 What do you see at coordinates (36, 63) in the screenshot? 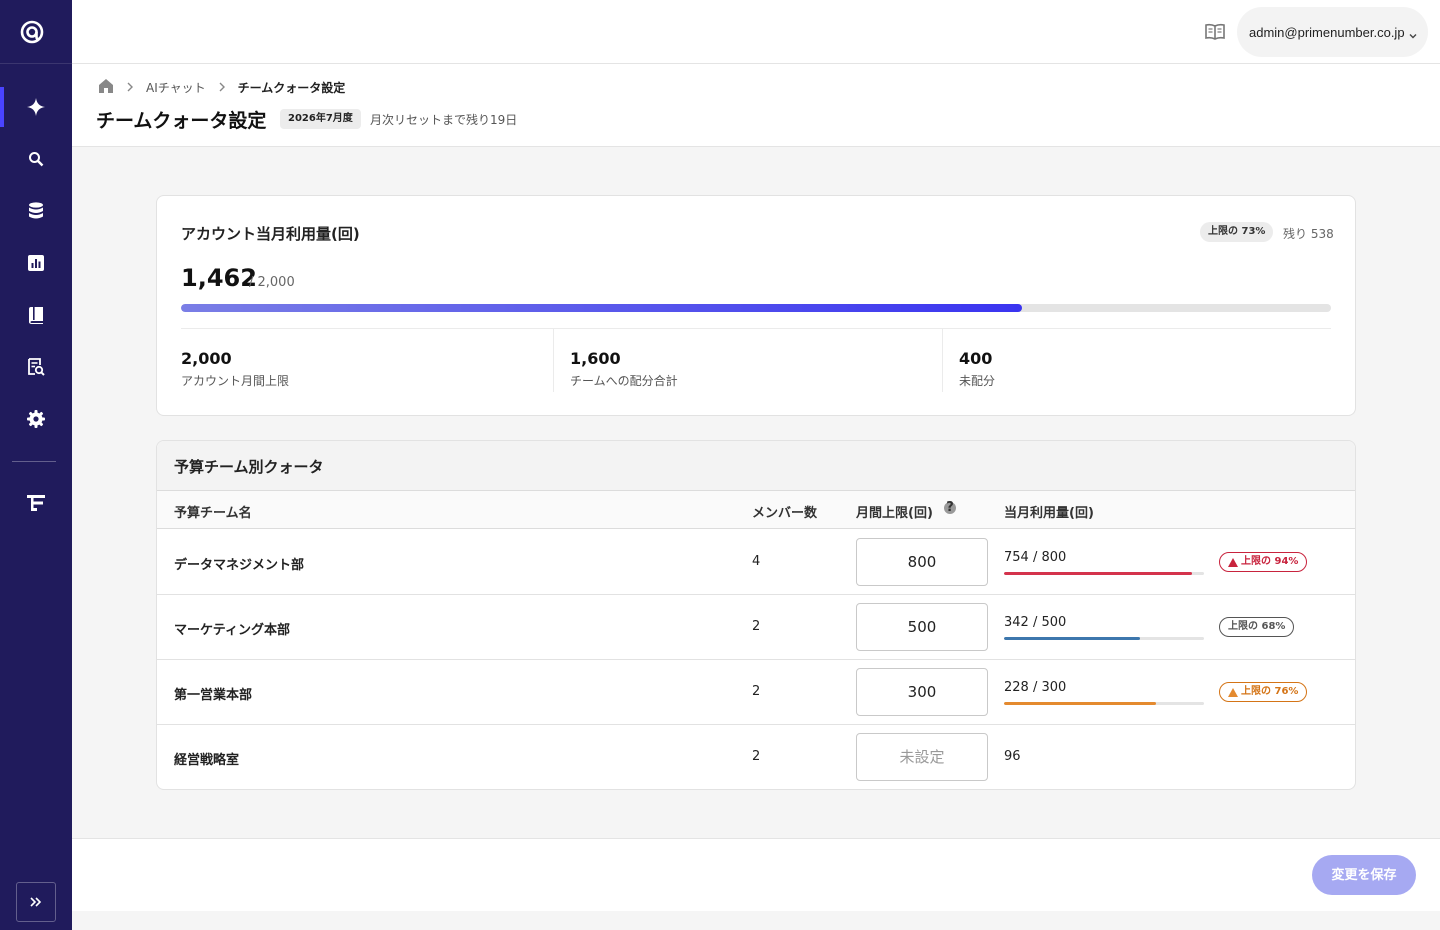
I see `sidebar-divider` at bounding box center [36, 63].